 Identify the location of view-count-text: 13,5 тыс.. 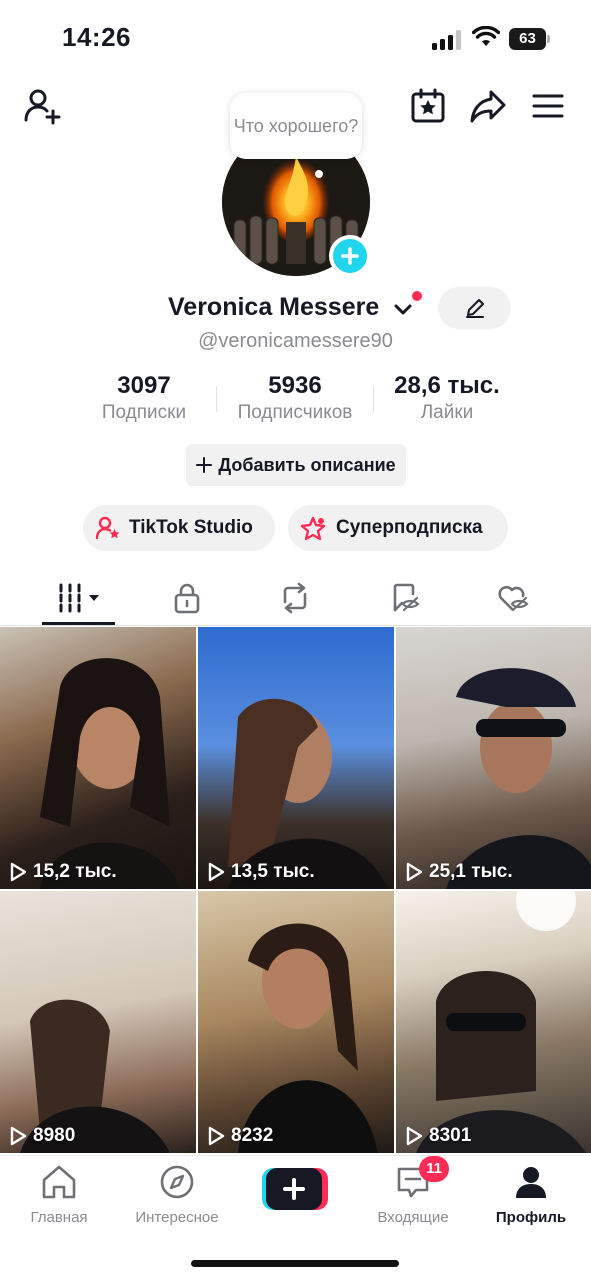
(273, 871).